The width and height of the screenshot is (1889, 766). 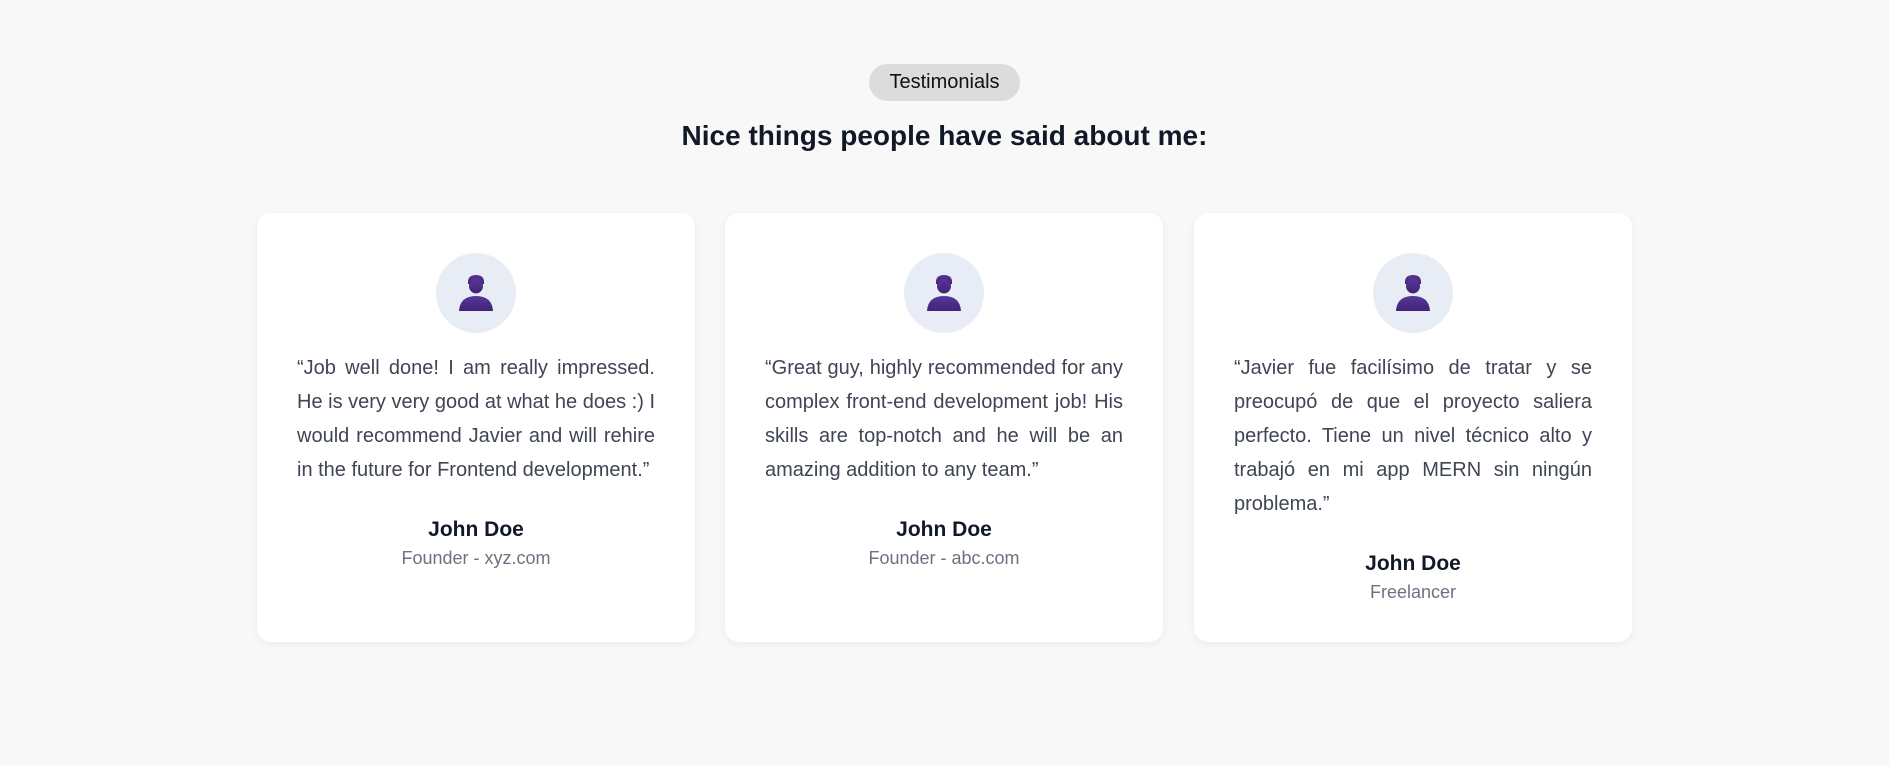 What do you see at coordinates (944, 558) in the screenshot?
I see `testimonial-author-role: Founder - abc.com` at bounding box center [944, 558].